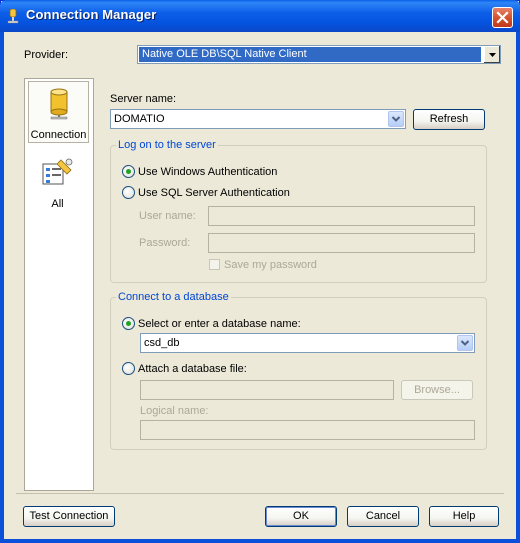 The width and height of the screenshot is (520, 543). What do you see at coordinates (91, 14) in the screenshot?
I see `window-title: Connection Manager` at bounding box center [91, 14].